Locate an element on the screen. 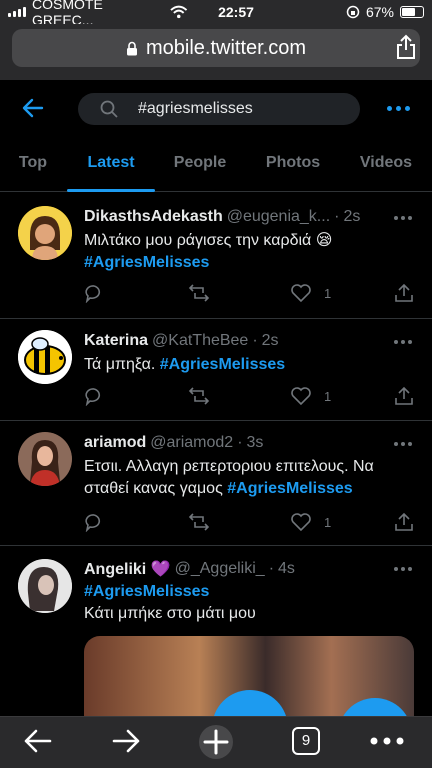 This screenshot has width=432, height=768. url-text: mobile.twitter.com is located at coordinates (226, 47).